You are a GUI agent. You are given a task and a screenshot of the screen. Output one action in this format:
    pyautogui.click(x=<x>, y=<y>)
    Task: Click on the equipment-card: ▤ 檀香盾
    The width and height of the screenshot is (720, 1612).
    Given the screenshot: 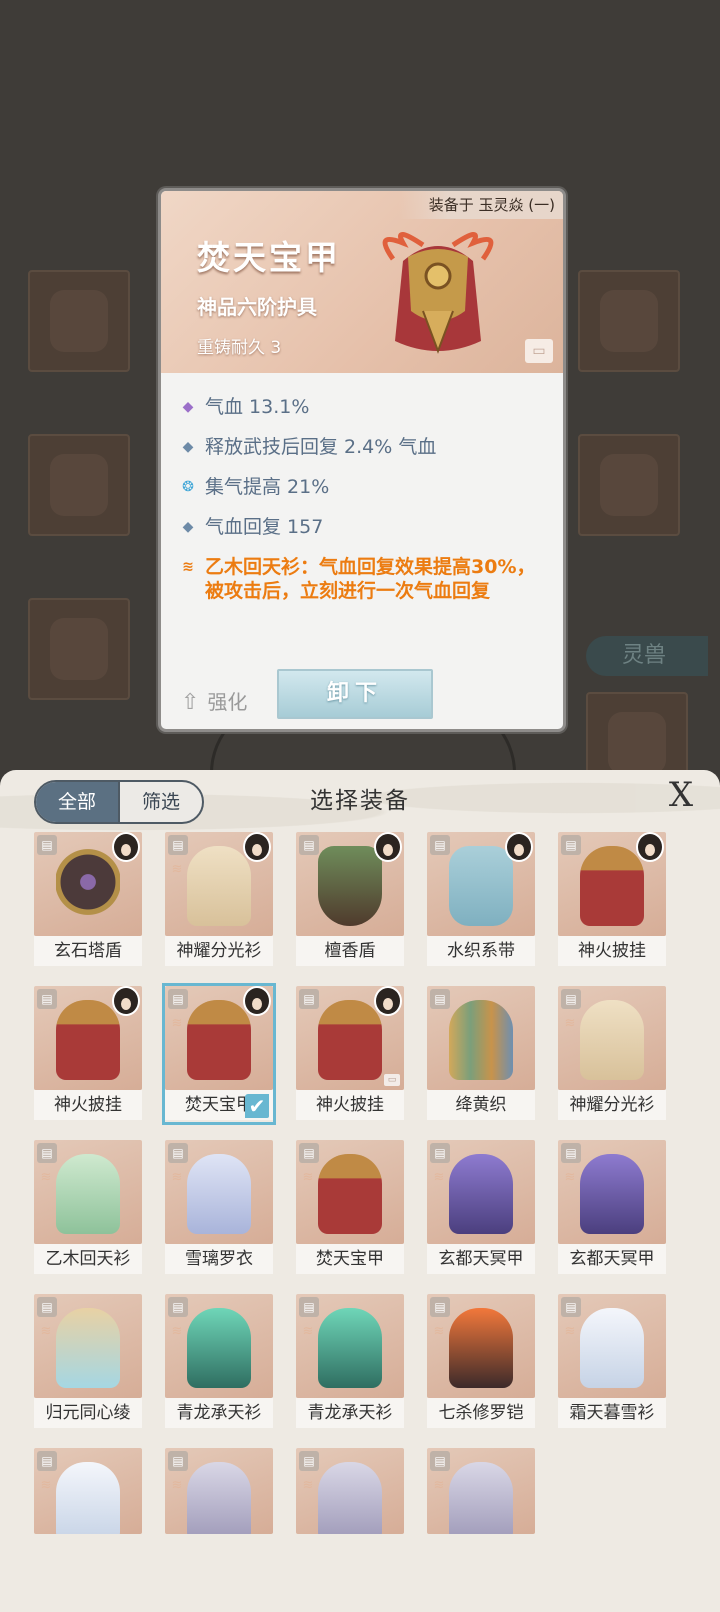 What is the action you would take?
    pyautogui.click(x=350, y=900)
    